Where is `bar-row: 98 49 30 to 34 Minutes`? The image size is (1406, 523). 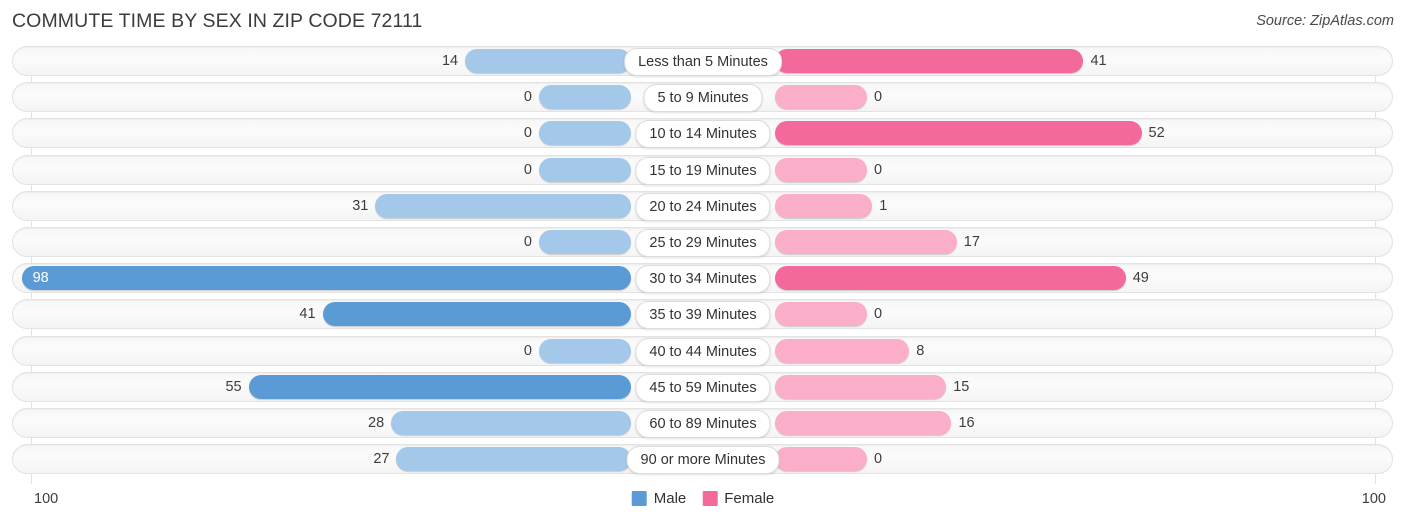
bar-row: 98 49 30 to 34 Minutes is located at coordinates (703, 278).